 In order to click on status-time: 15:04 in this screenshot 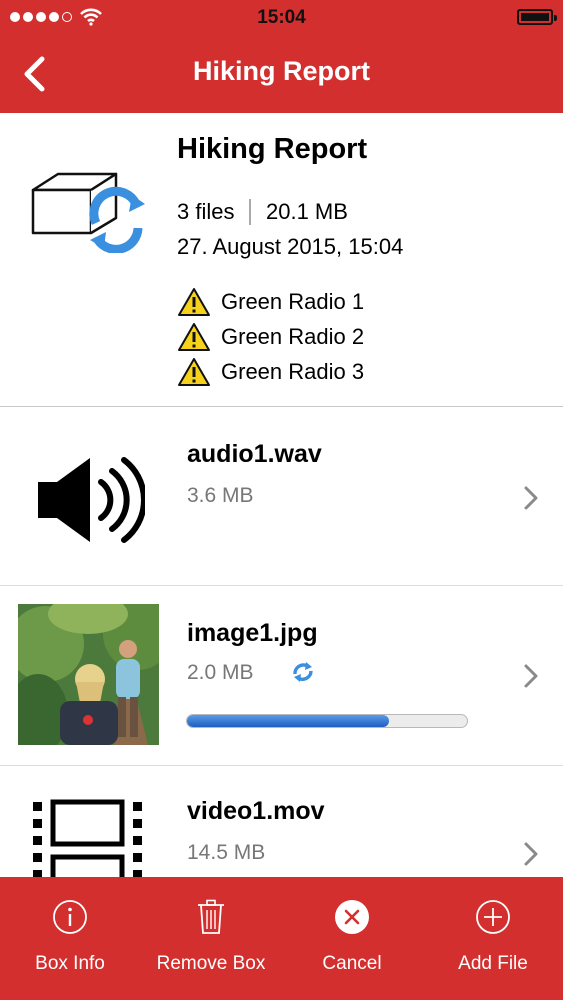, I will do `click(281, 17)`.